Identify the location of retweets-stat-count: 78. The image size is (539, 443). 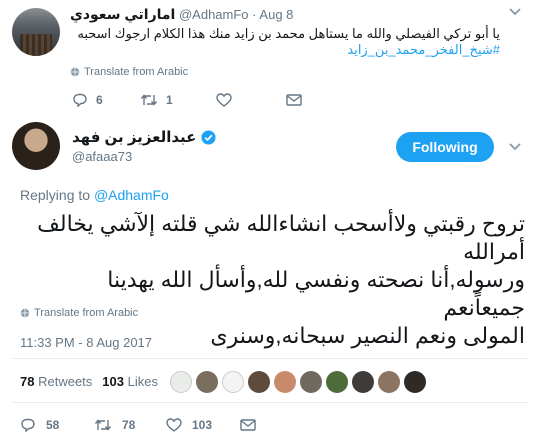
(27, 381).